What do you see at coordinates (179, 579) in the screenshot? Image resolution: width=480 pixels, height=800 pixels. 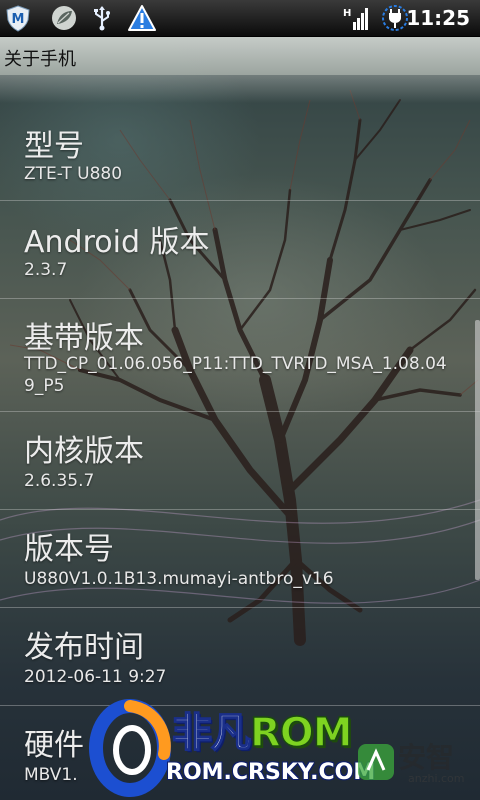 I see `item-value: U880V1.0.1B13.mumayi-antbro_v16` at bounding box center [179, 579].